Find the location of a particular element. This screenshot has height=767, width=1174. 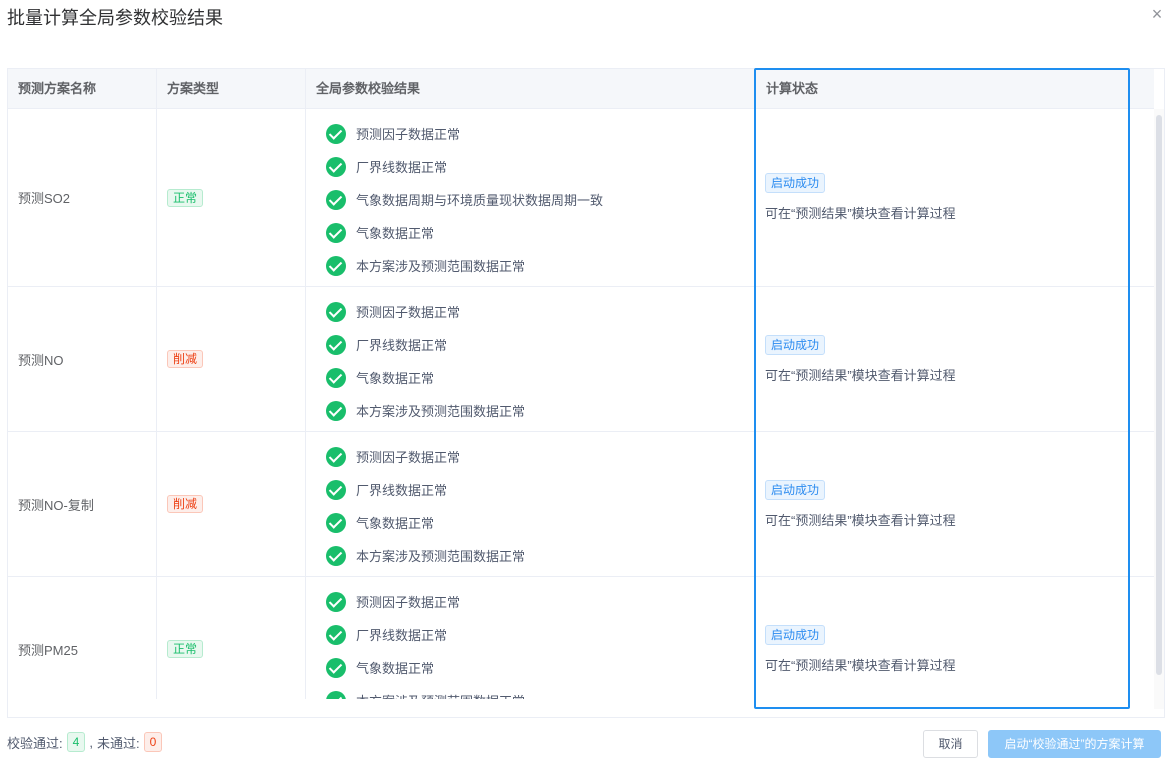

pass-count-badge: 4 is located at coordinates (76, 742).